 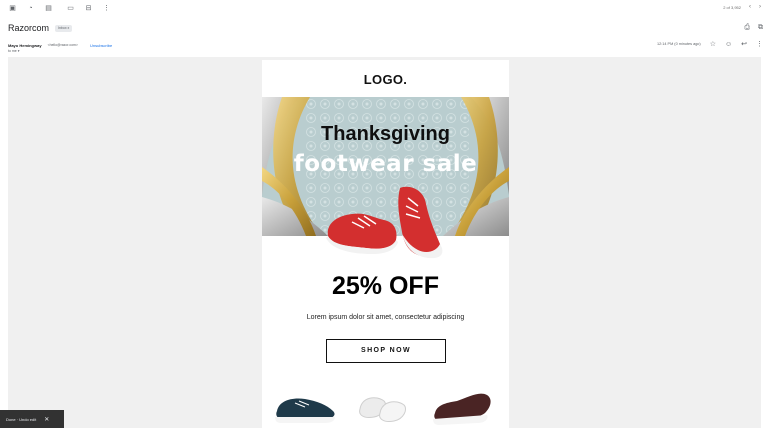 I want to click on subject-row: Razorcom Inbox x, so click(x=40, y=28).